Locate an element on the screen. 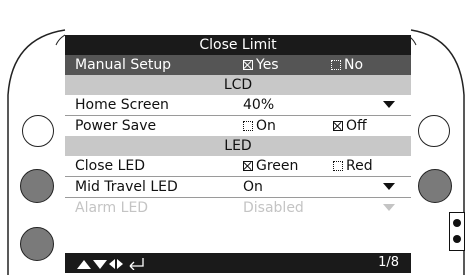 The image size is (472, 275). screen-title: Close Limit is located at coordinates (238, 45).